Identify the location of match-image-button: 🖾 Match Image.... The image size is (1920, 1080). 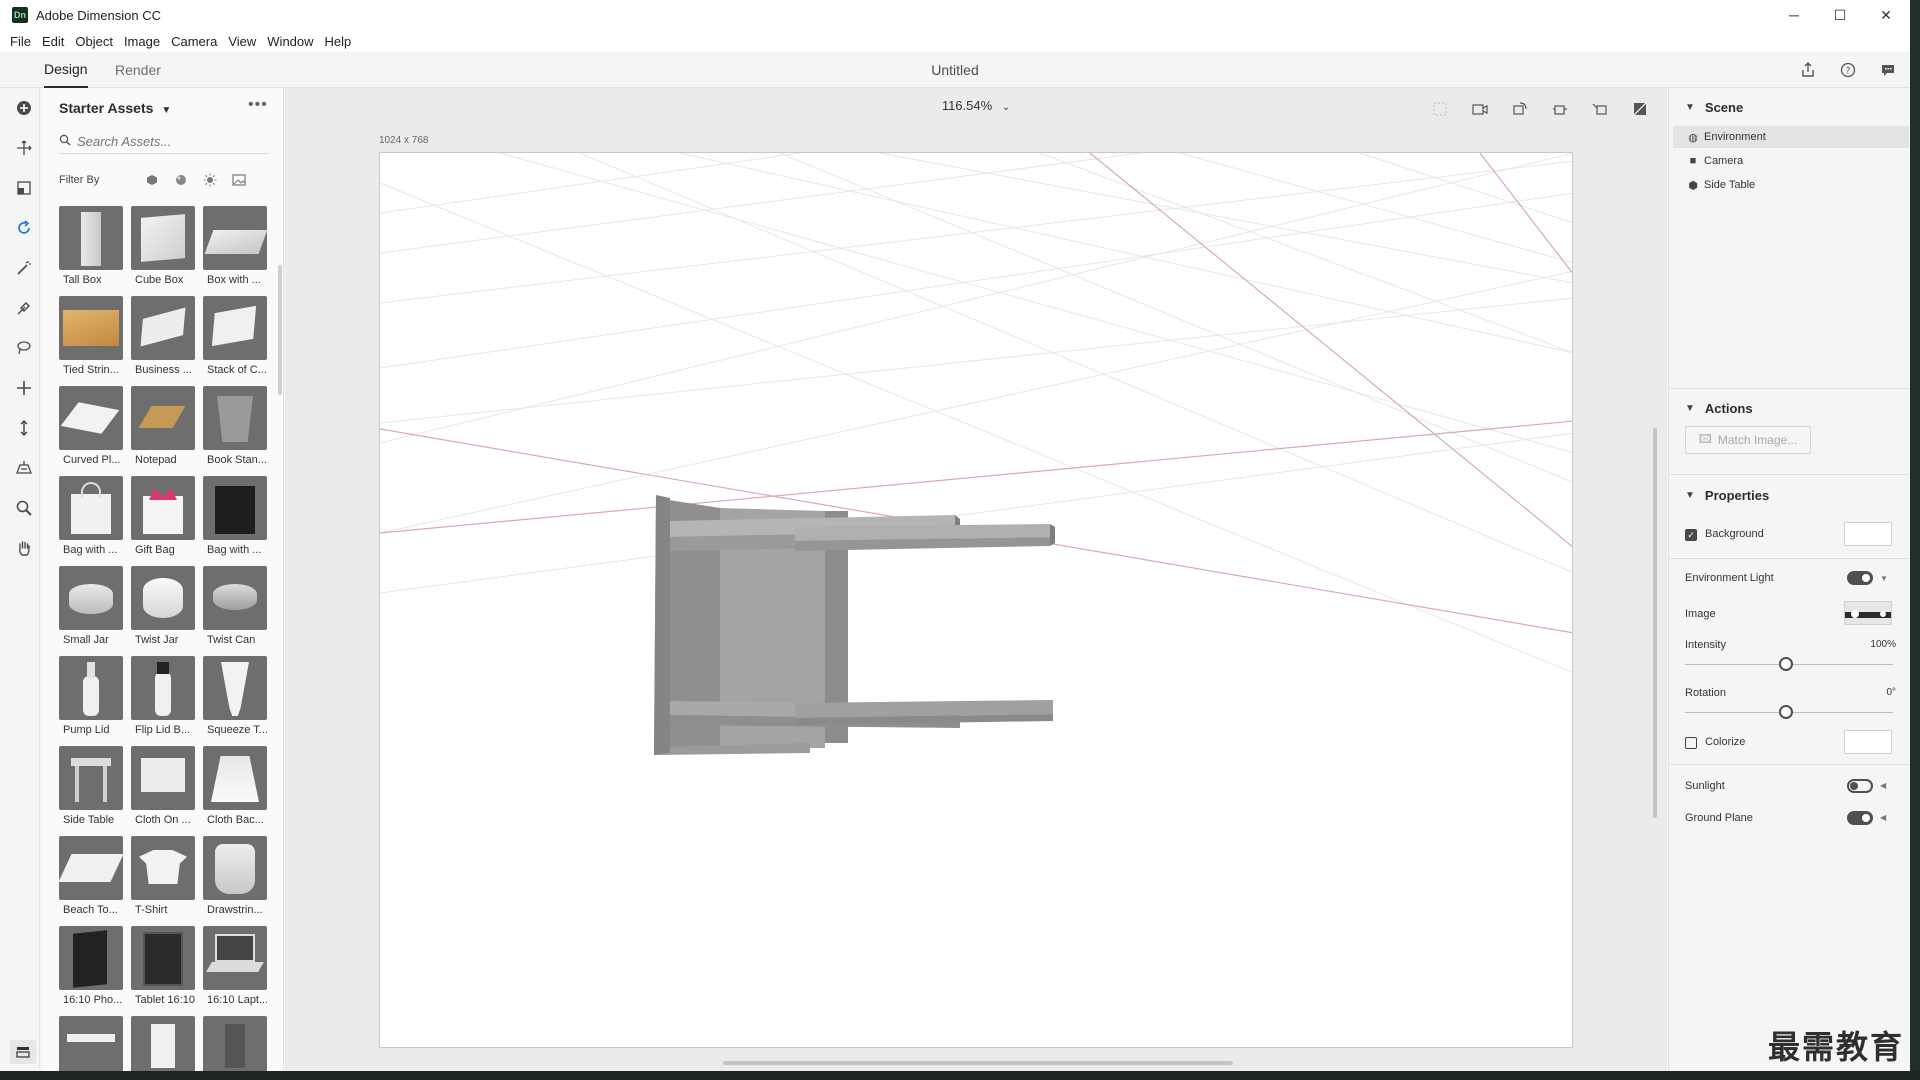
(1748, 440).